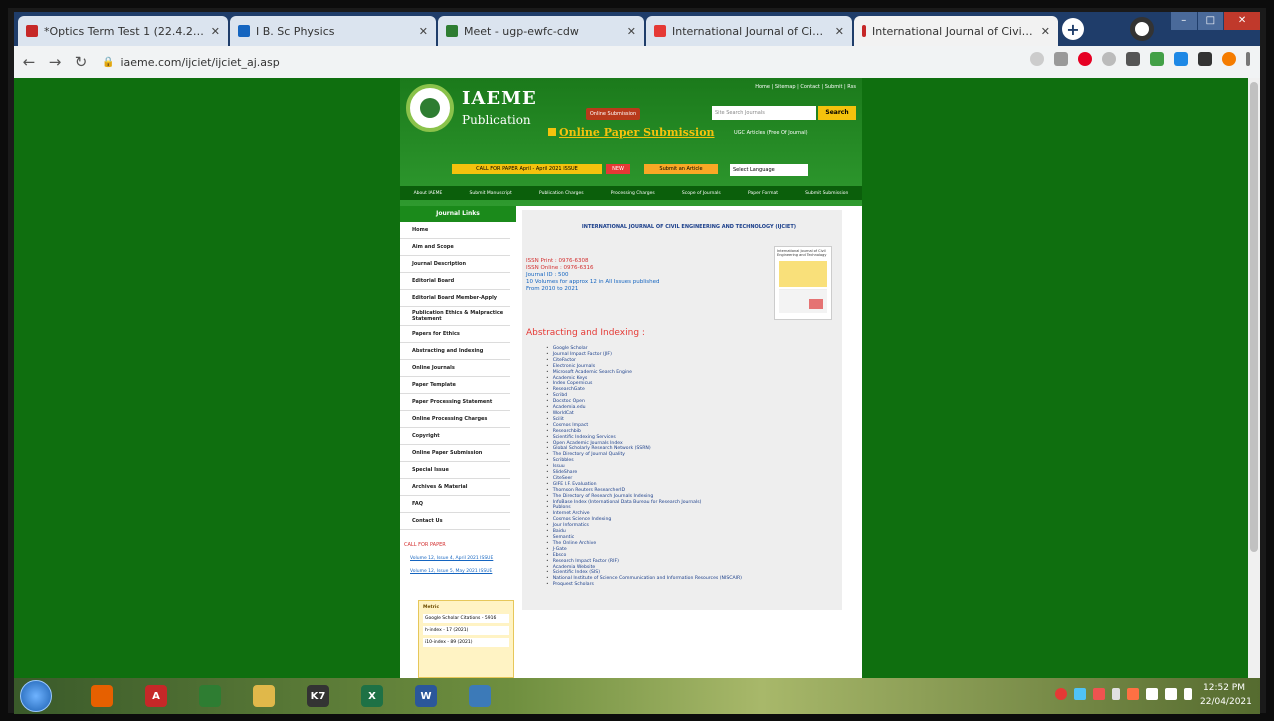  I want to click on taskbar-media-button, so click(480, 696).